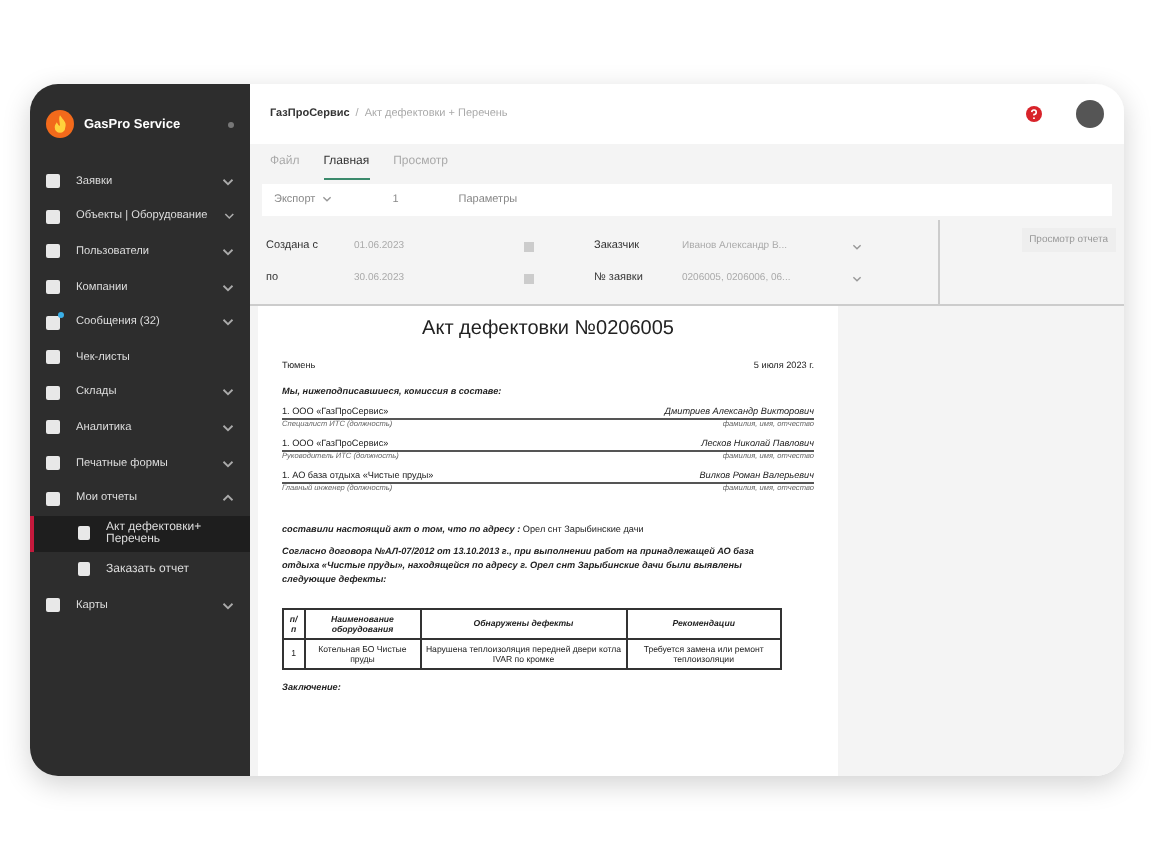  What do you see at coordinates (60, 124) in the screenshot?
I see `flame-logo-icon` at bounding box center [60, 124].